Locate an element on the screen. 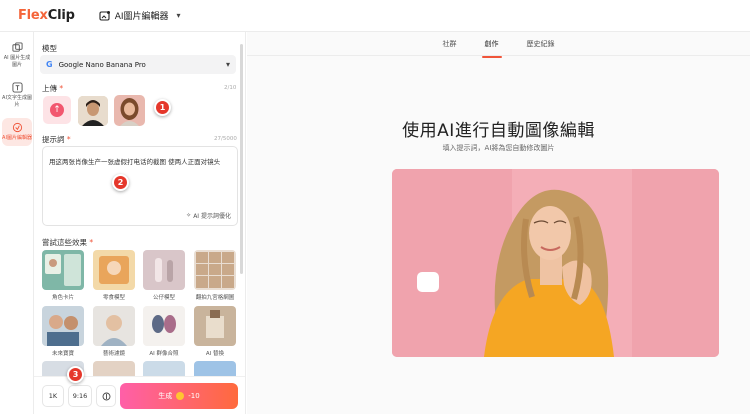  flexclip-logo: FlexClip is located at coordinates (46, 15).